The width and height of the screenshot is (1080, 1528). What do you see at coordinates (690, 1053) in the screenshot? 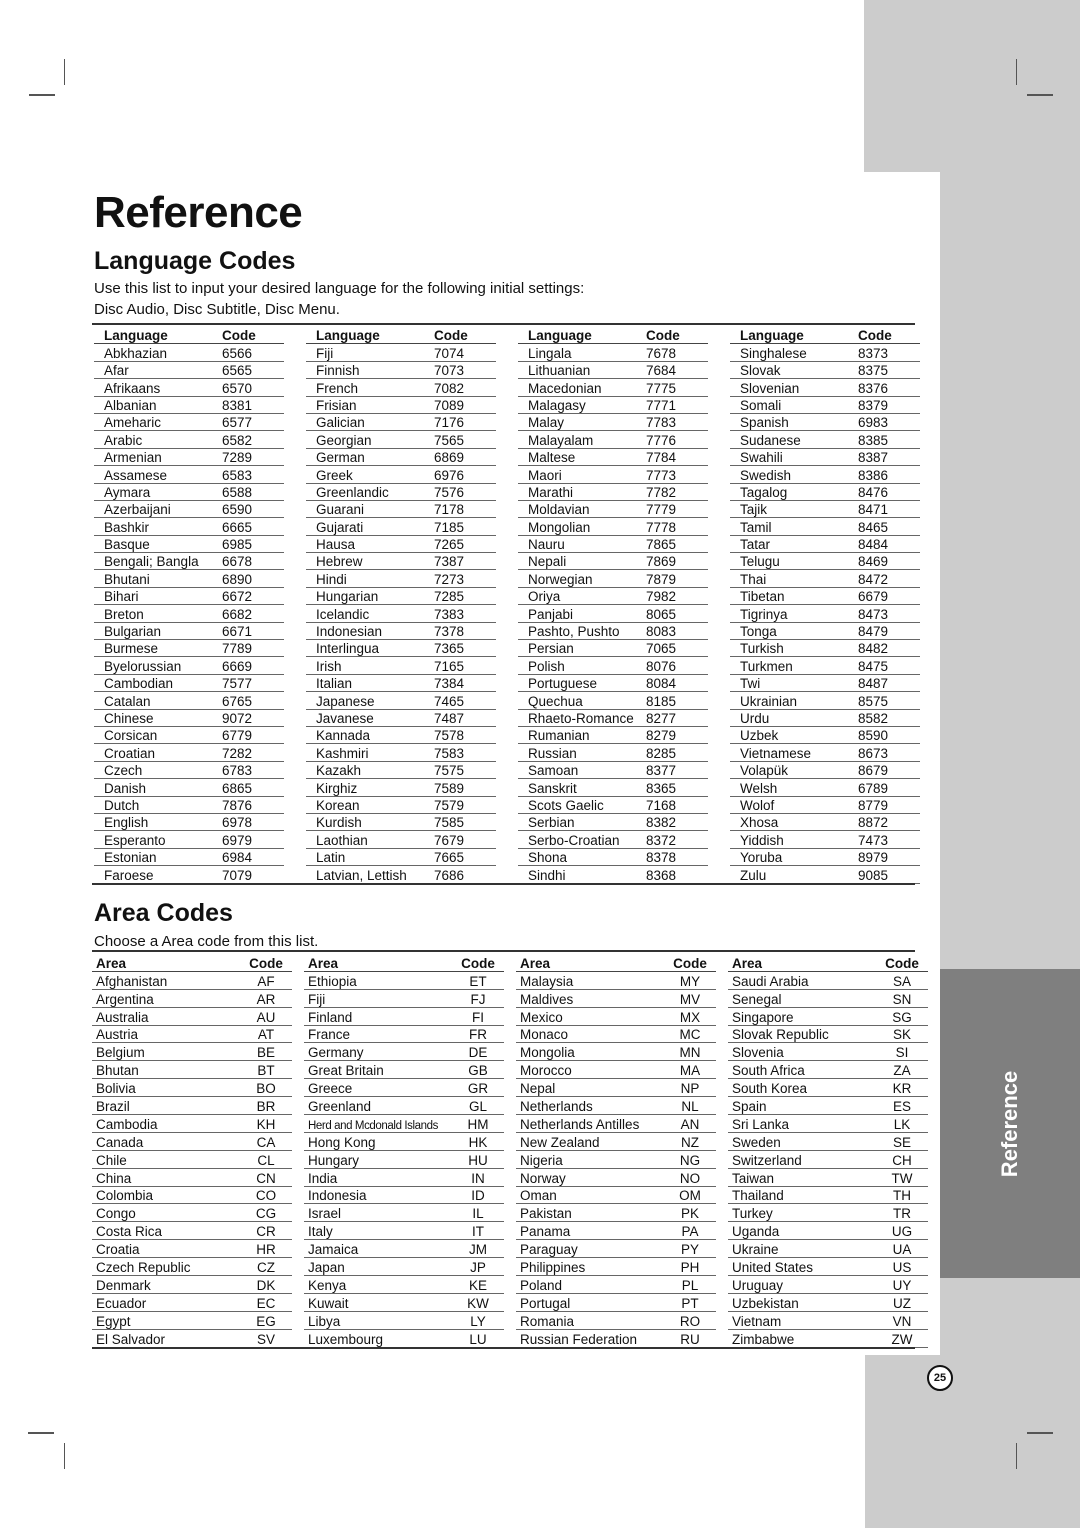
I see `area-code: MN` at bounding box center [690, 1053].